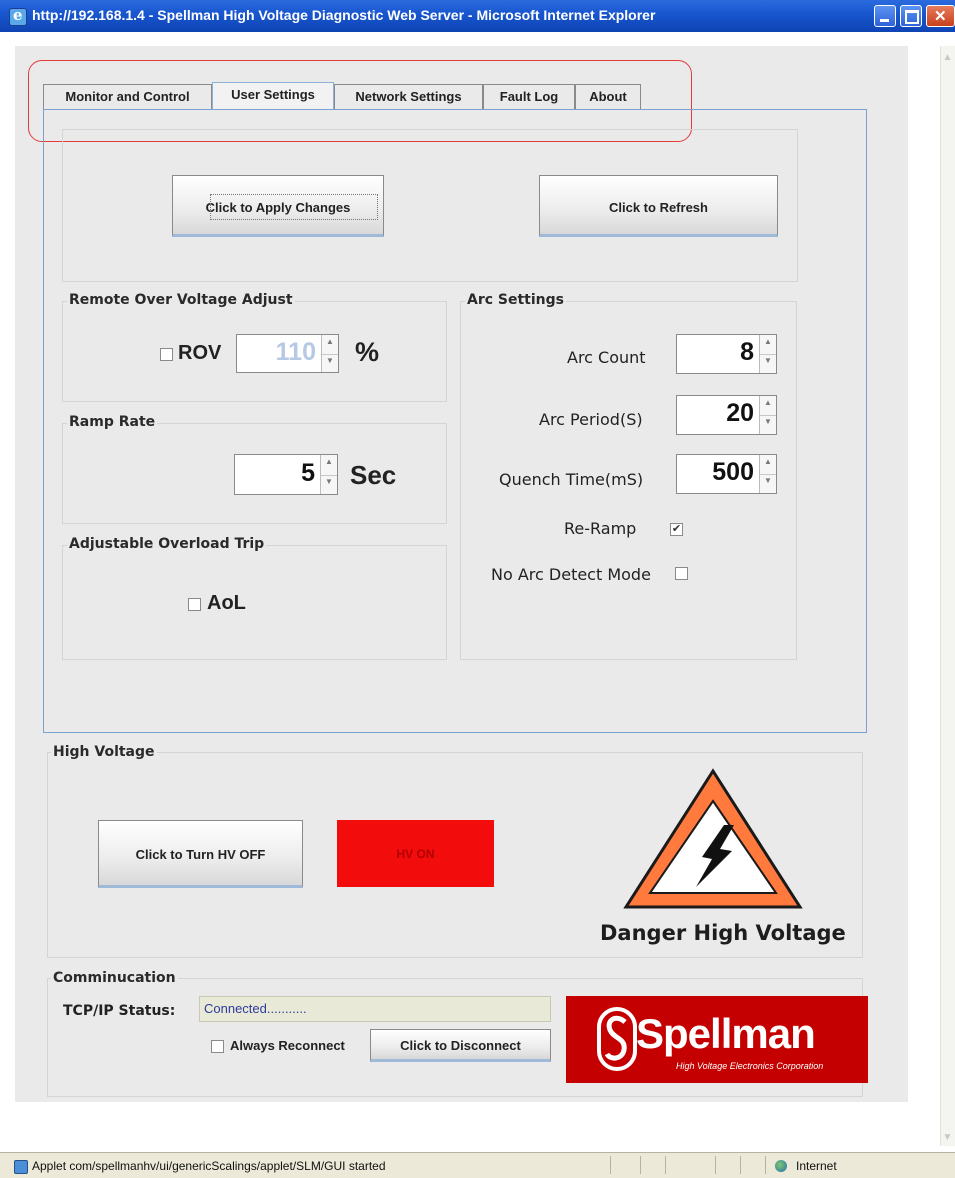  What do you see at coordinates (713, 838) in the screenshot?
I see `danger-triangle-icon` at bounding box center [713, 838].